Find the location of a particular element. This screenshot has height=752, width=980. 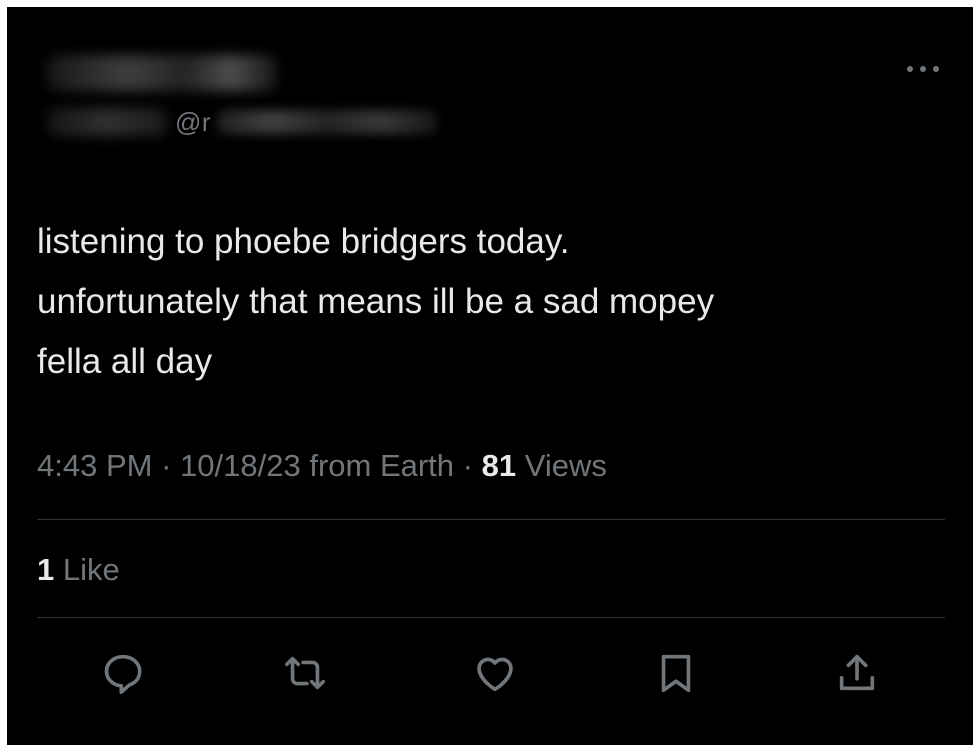

bookmark-icon is located at coordinates (676, 673).